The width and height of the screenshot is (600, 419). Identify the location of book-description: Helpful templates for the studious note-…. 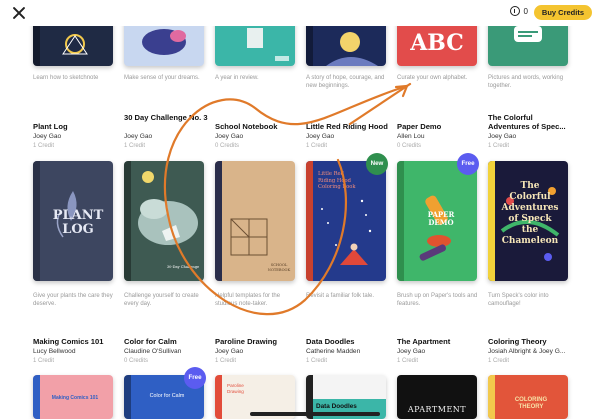
(248, 300).